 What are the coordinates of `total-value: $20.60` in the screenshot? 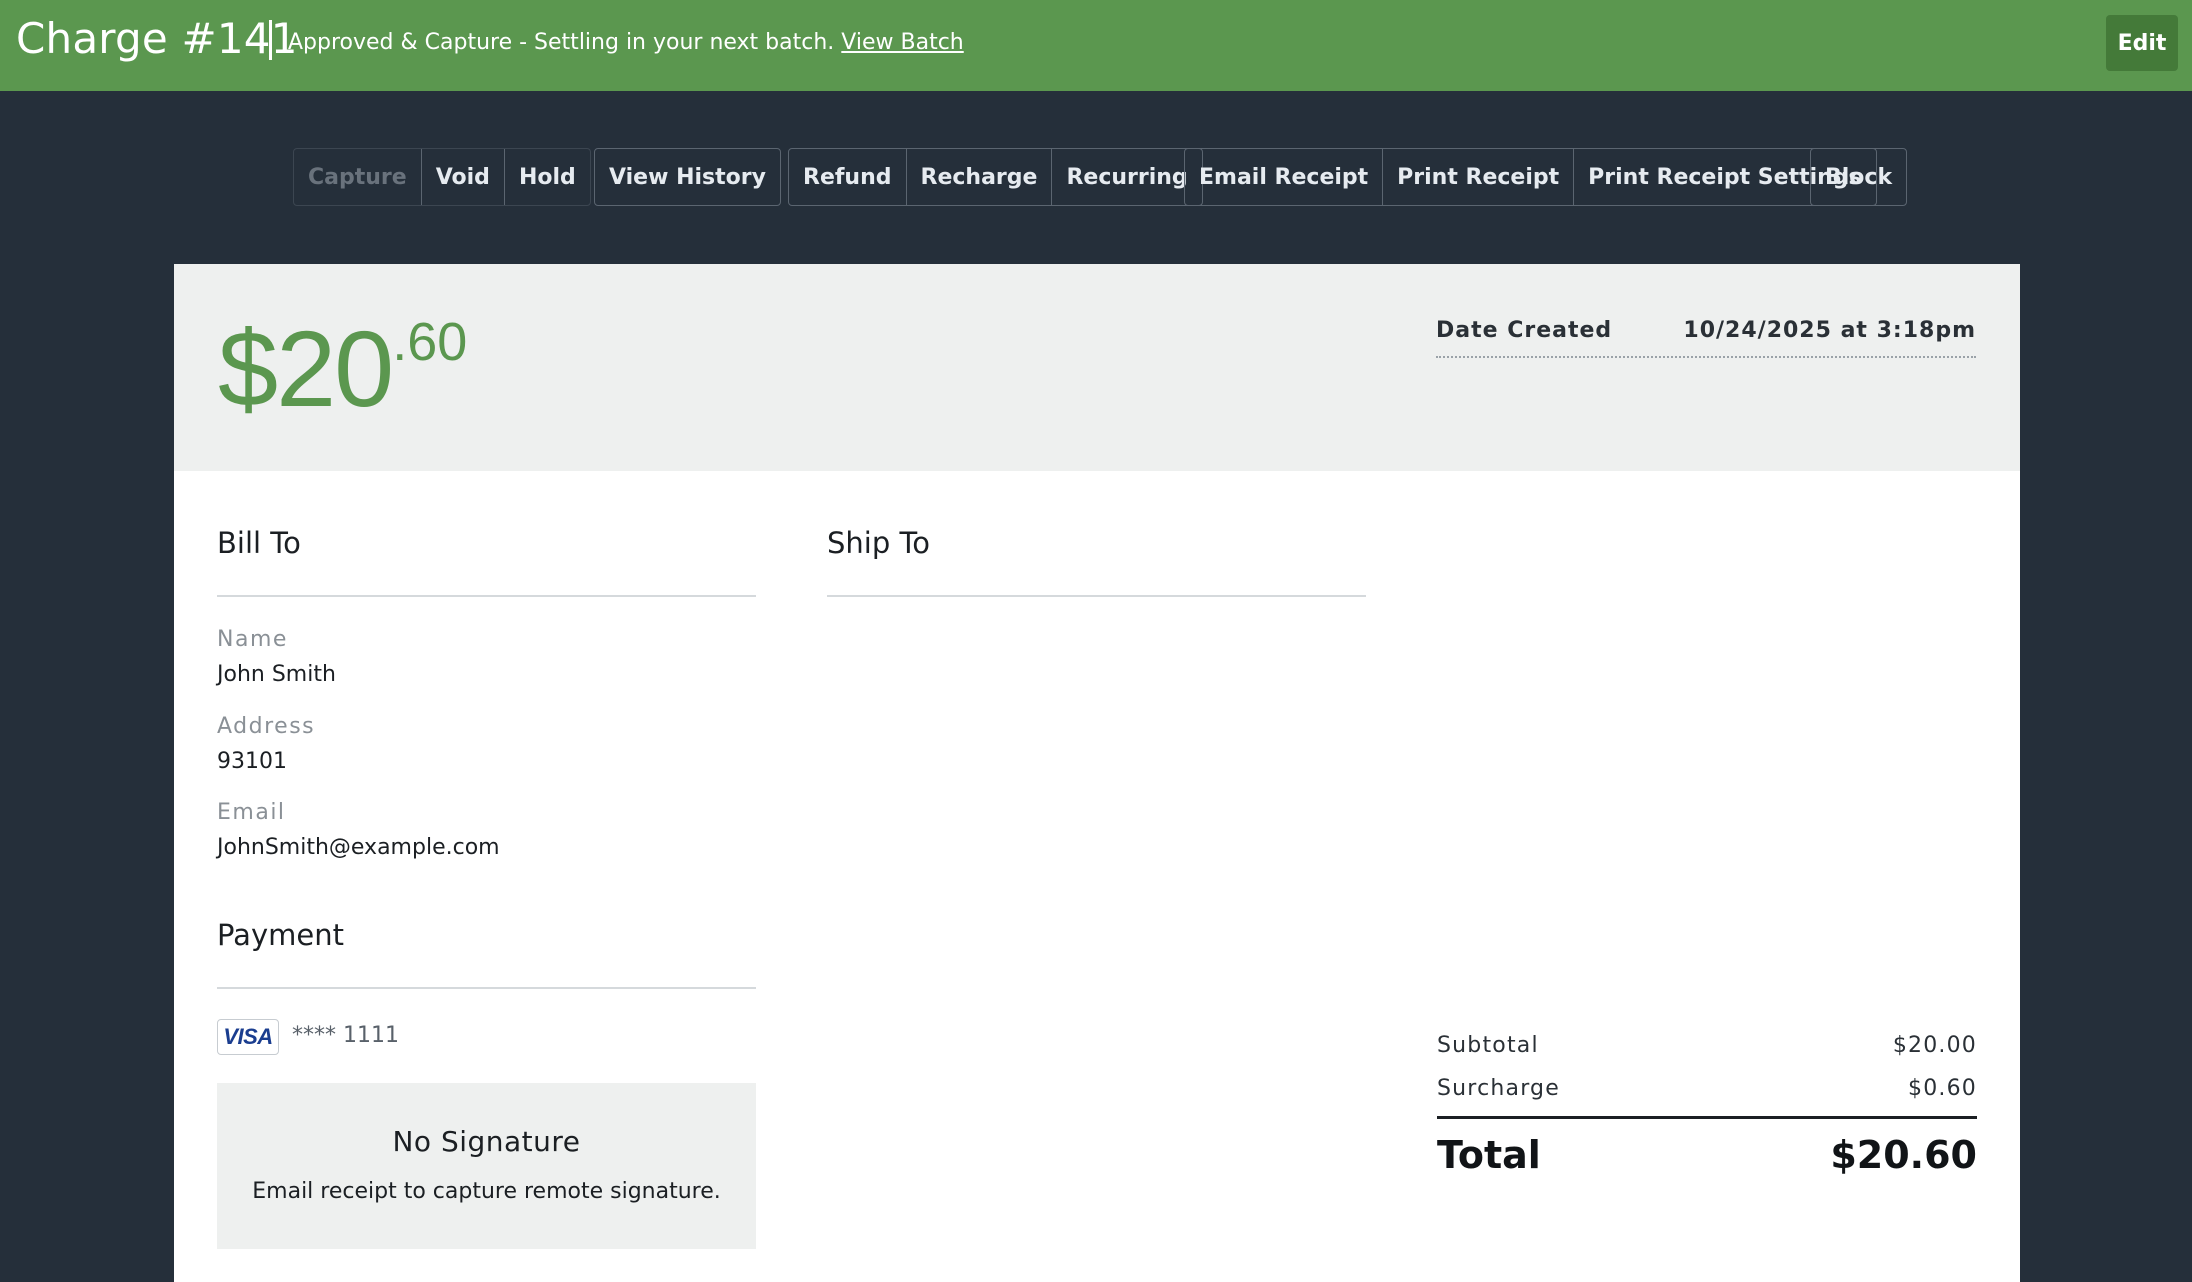 It's located at (1903, 1155).